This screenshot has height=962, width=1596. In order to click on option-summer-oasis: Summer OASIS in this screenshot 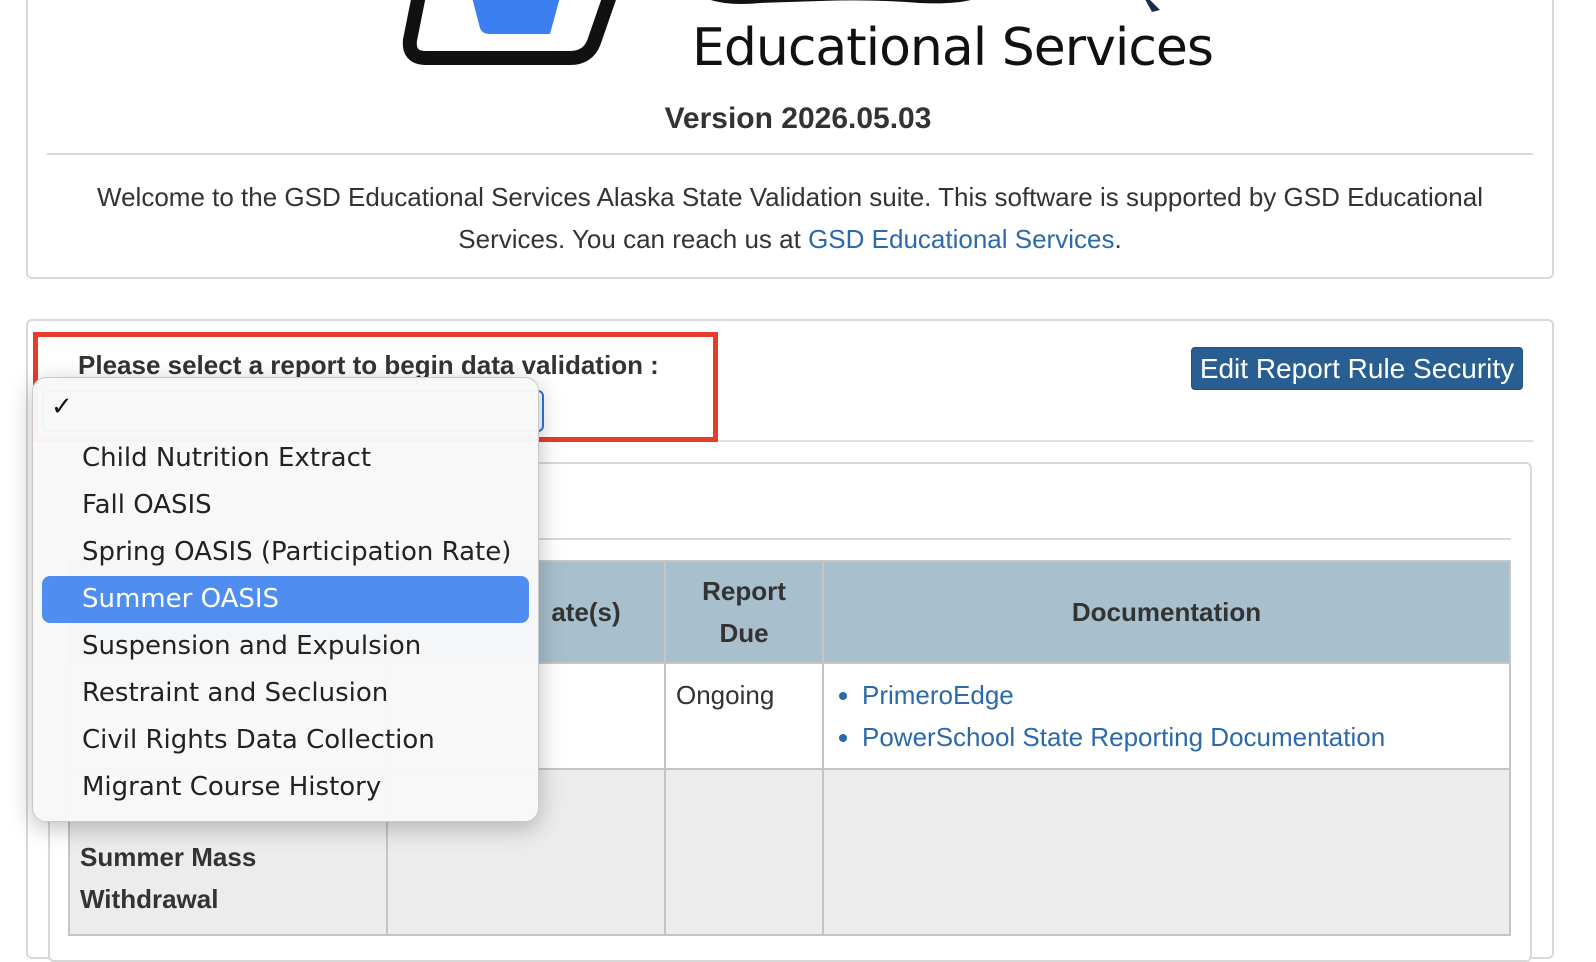, I will do `click(285, 599)`.